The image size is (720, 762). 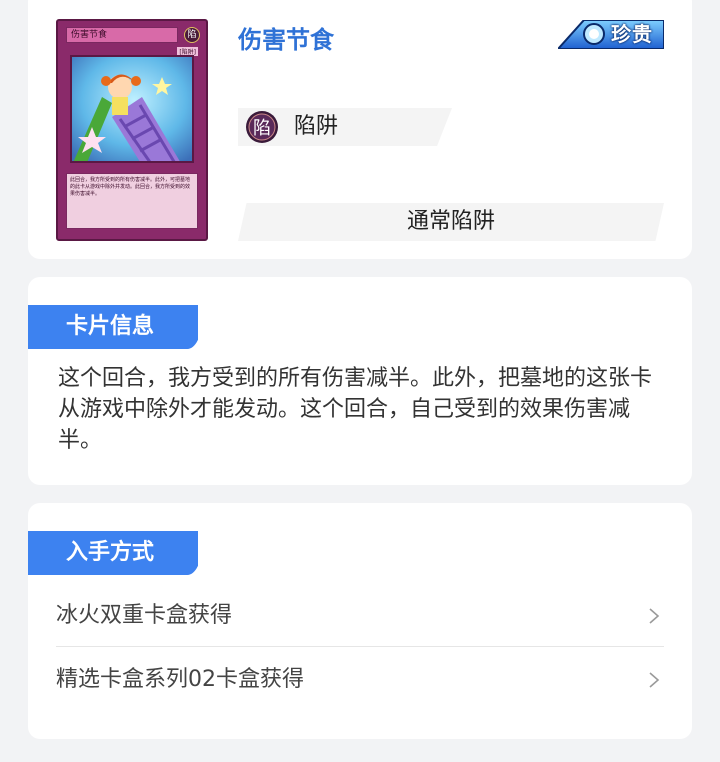 I want to click on rarity-label: 珍贵, so click(x=632, y=34).